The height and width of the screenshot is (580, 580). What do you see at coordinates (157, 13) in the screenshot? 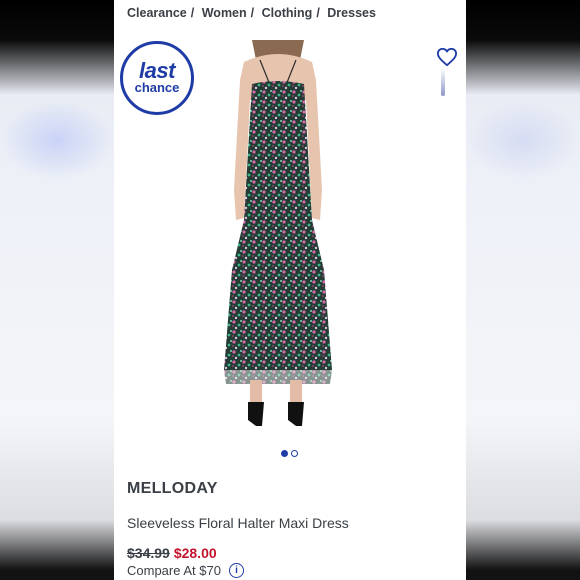
I see `breadcrumb-item-clearance: Clearance` at bounding box center [157, 13].